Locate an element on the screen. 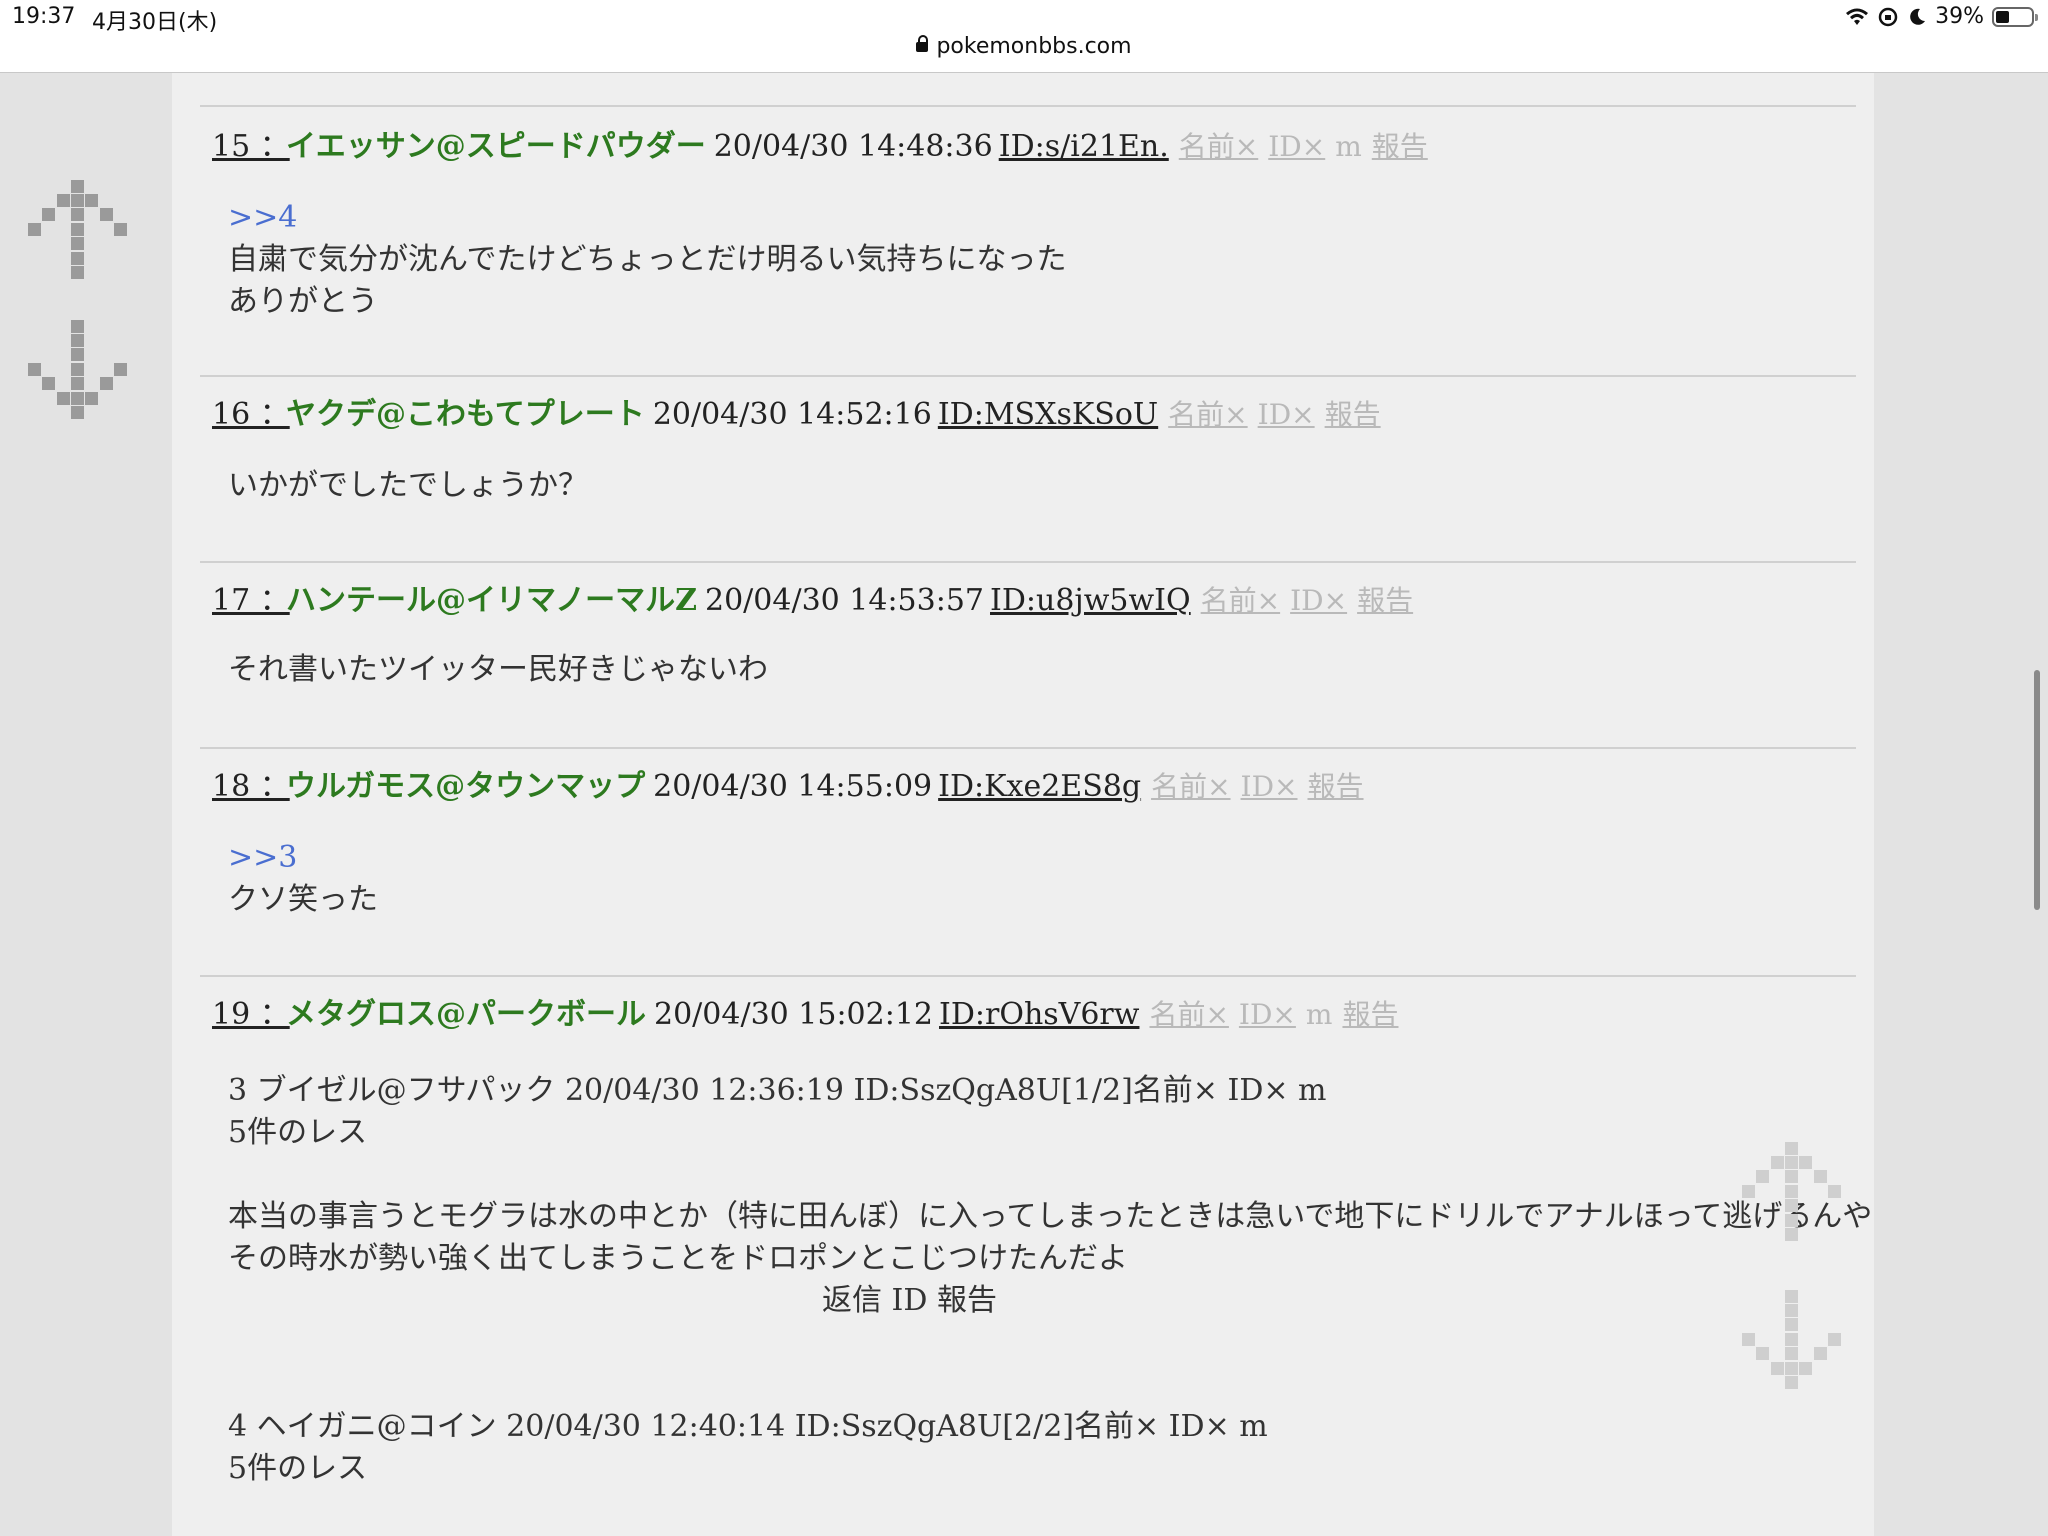 The image size is (2048, 1536). post-date: 20/04/30 14:53:57 is located at coordinates (845, 600).